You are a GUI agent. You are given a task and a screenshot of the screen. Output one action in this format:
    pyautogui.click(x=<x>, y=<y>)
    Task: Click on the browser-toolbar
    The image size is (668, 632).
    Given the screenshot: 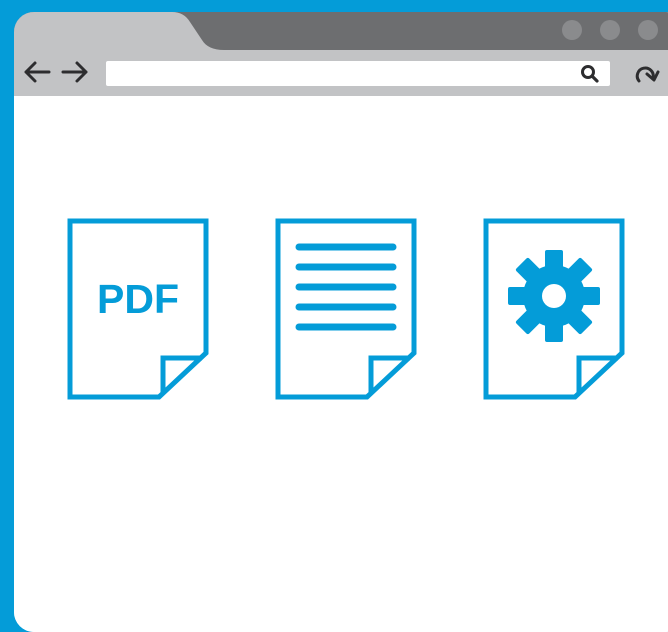 What is the action you would take?
    pyautogui.click(x=341, y=73)
    